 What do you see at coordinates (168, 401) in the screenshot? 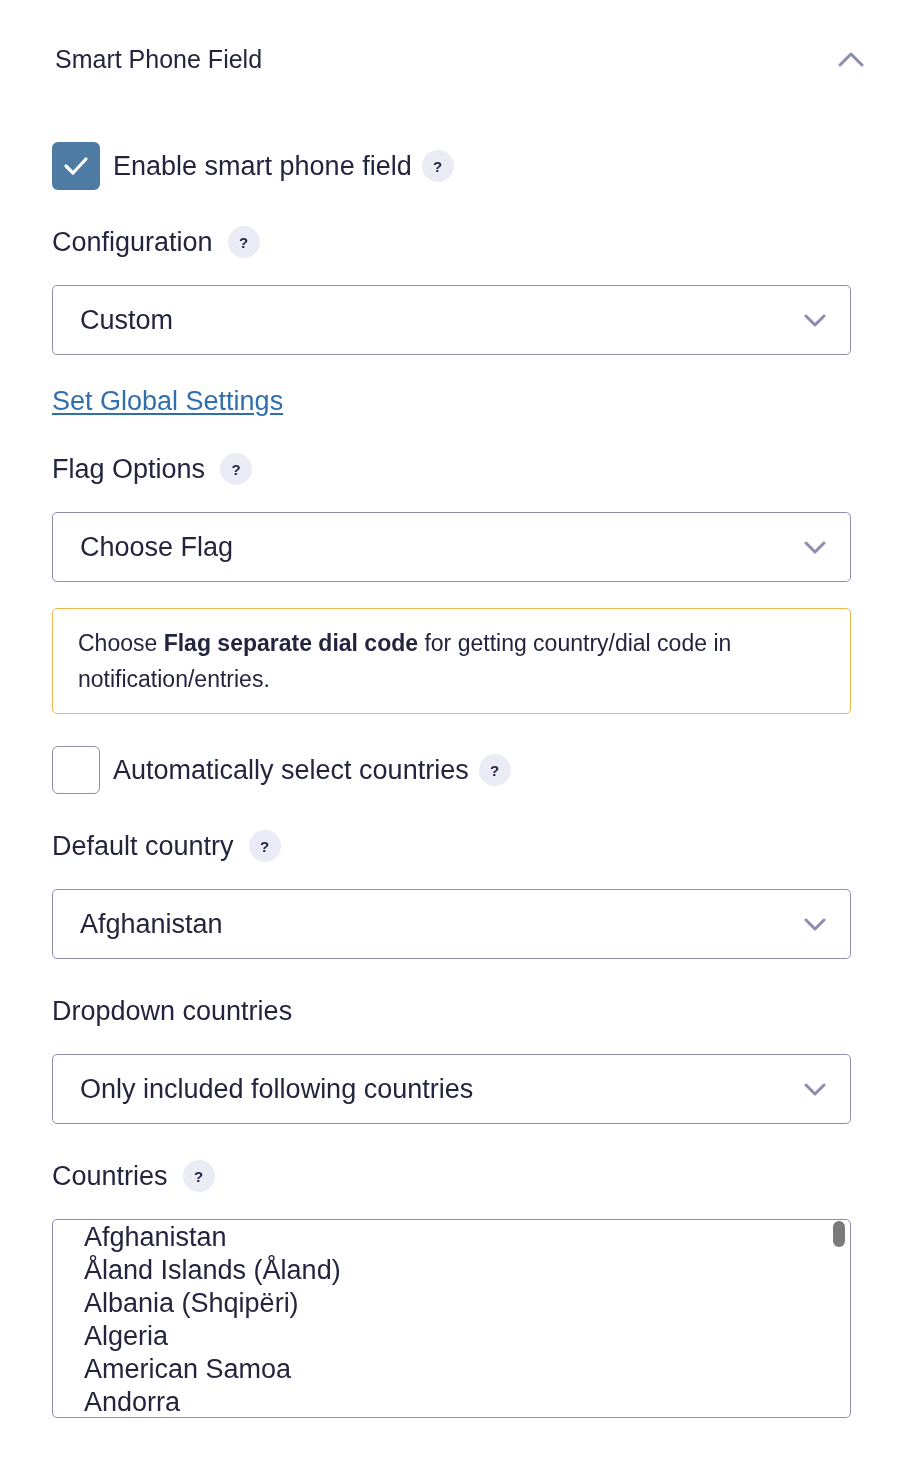
I see `settings-link: Set Global Settings` at bounding box center [168, 401].